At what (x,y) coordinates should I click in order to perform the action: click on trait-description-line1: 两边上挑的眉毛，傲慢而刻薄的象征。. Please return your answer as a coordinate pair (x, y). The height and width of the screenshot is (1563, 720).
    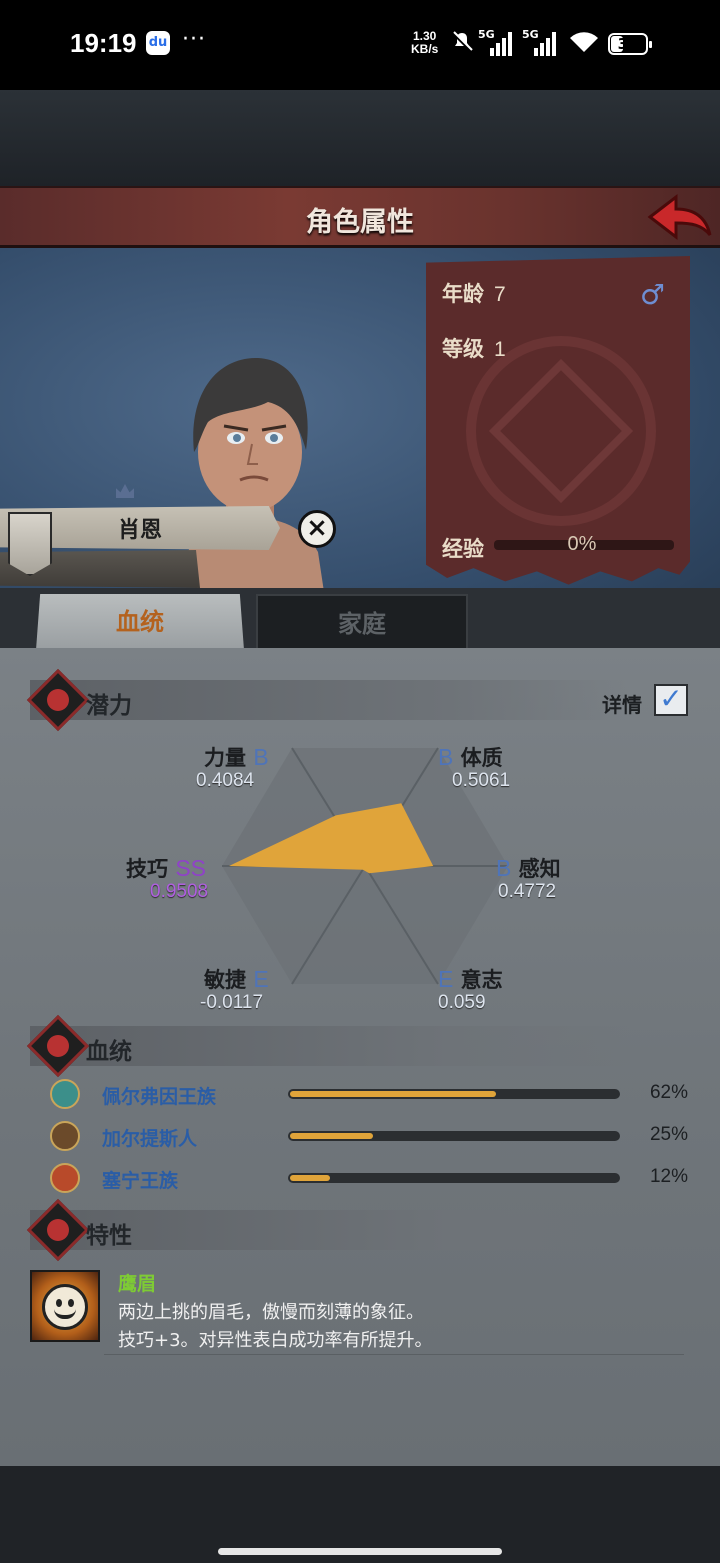
    Looking at the image, I should click on (271, 1312).